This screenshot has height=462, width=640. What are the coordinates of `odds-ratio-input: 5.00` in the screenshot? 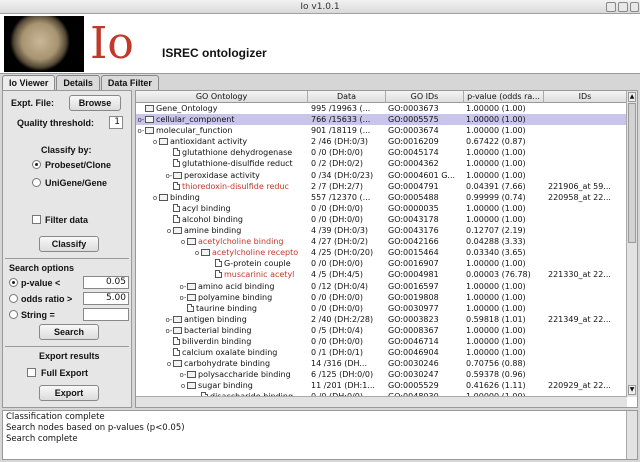 It's located at (106, 298).